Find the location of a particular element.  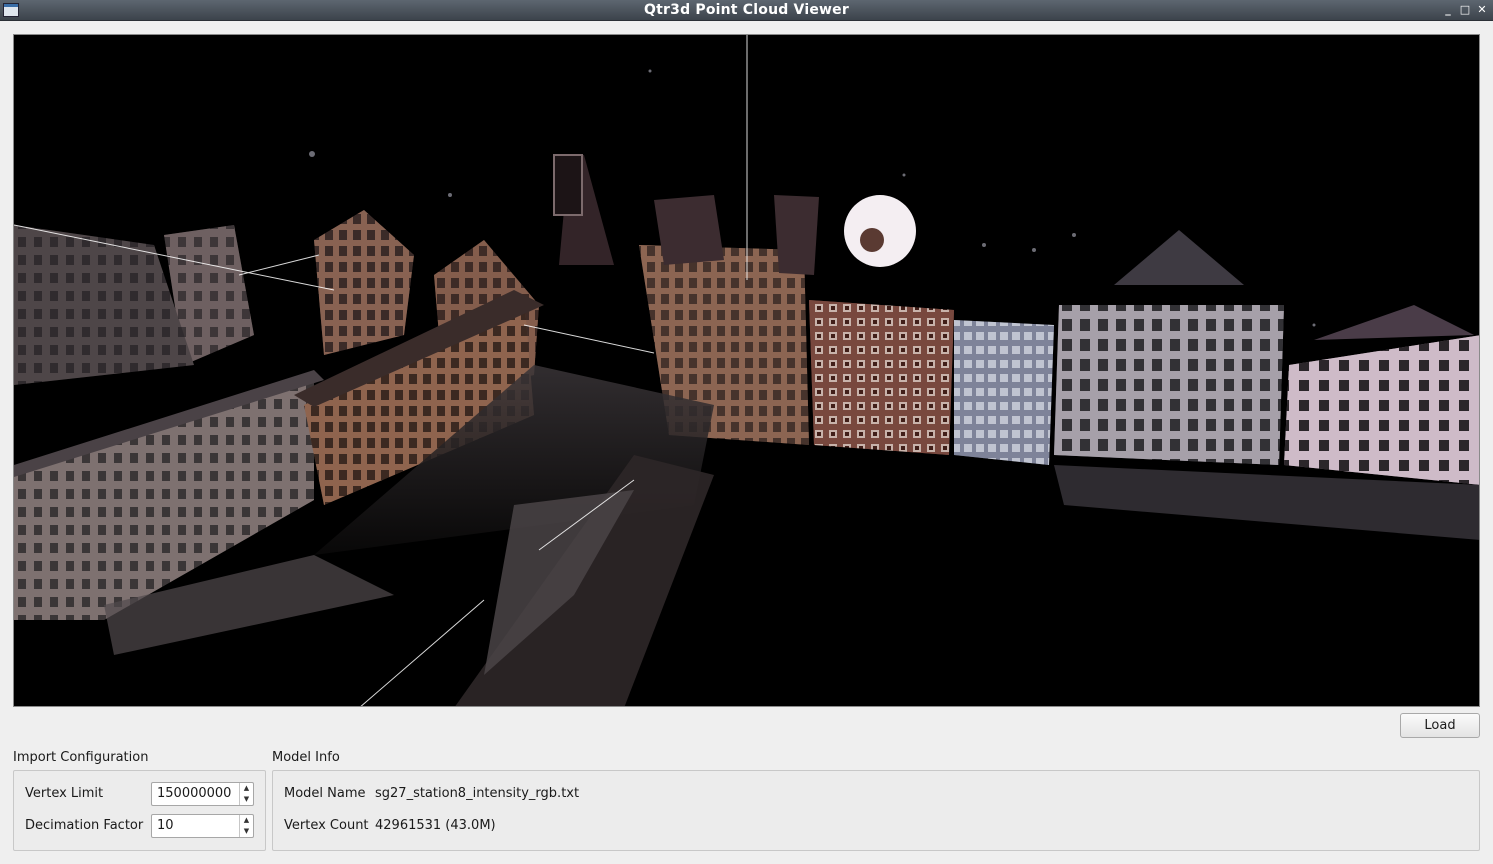

vertex-limit-stepper: ▲ ▼ is located at coordinates (246, 794).